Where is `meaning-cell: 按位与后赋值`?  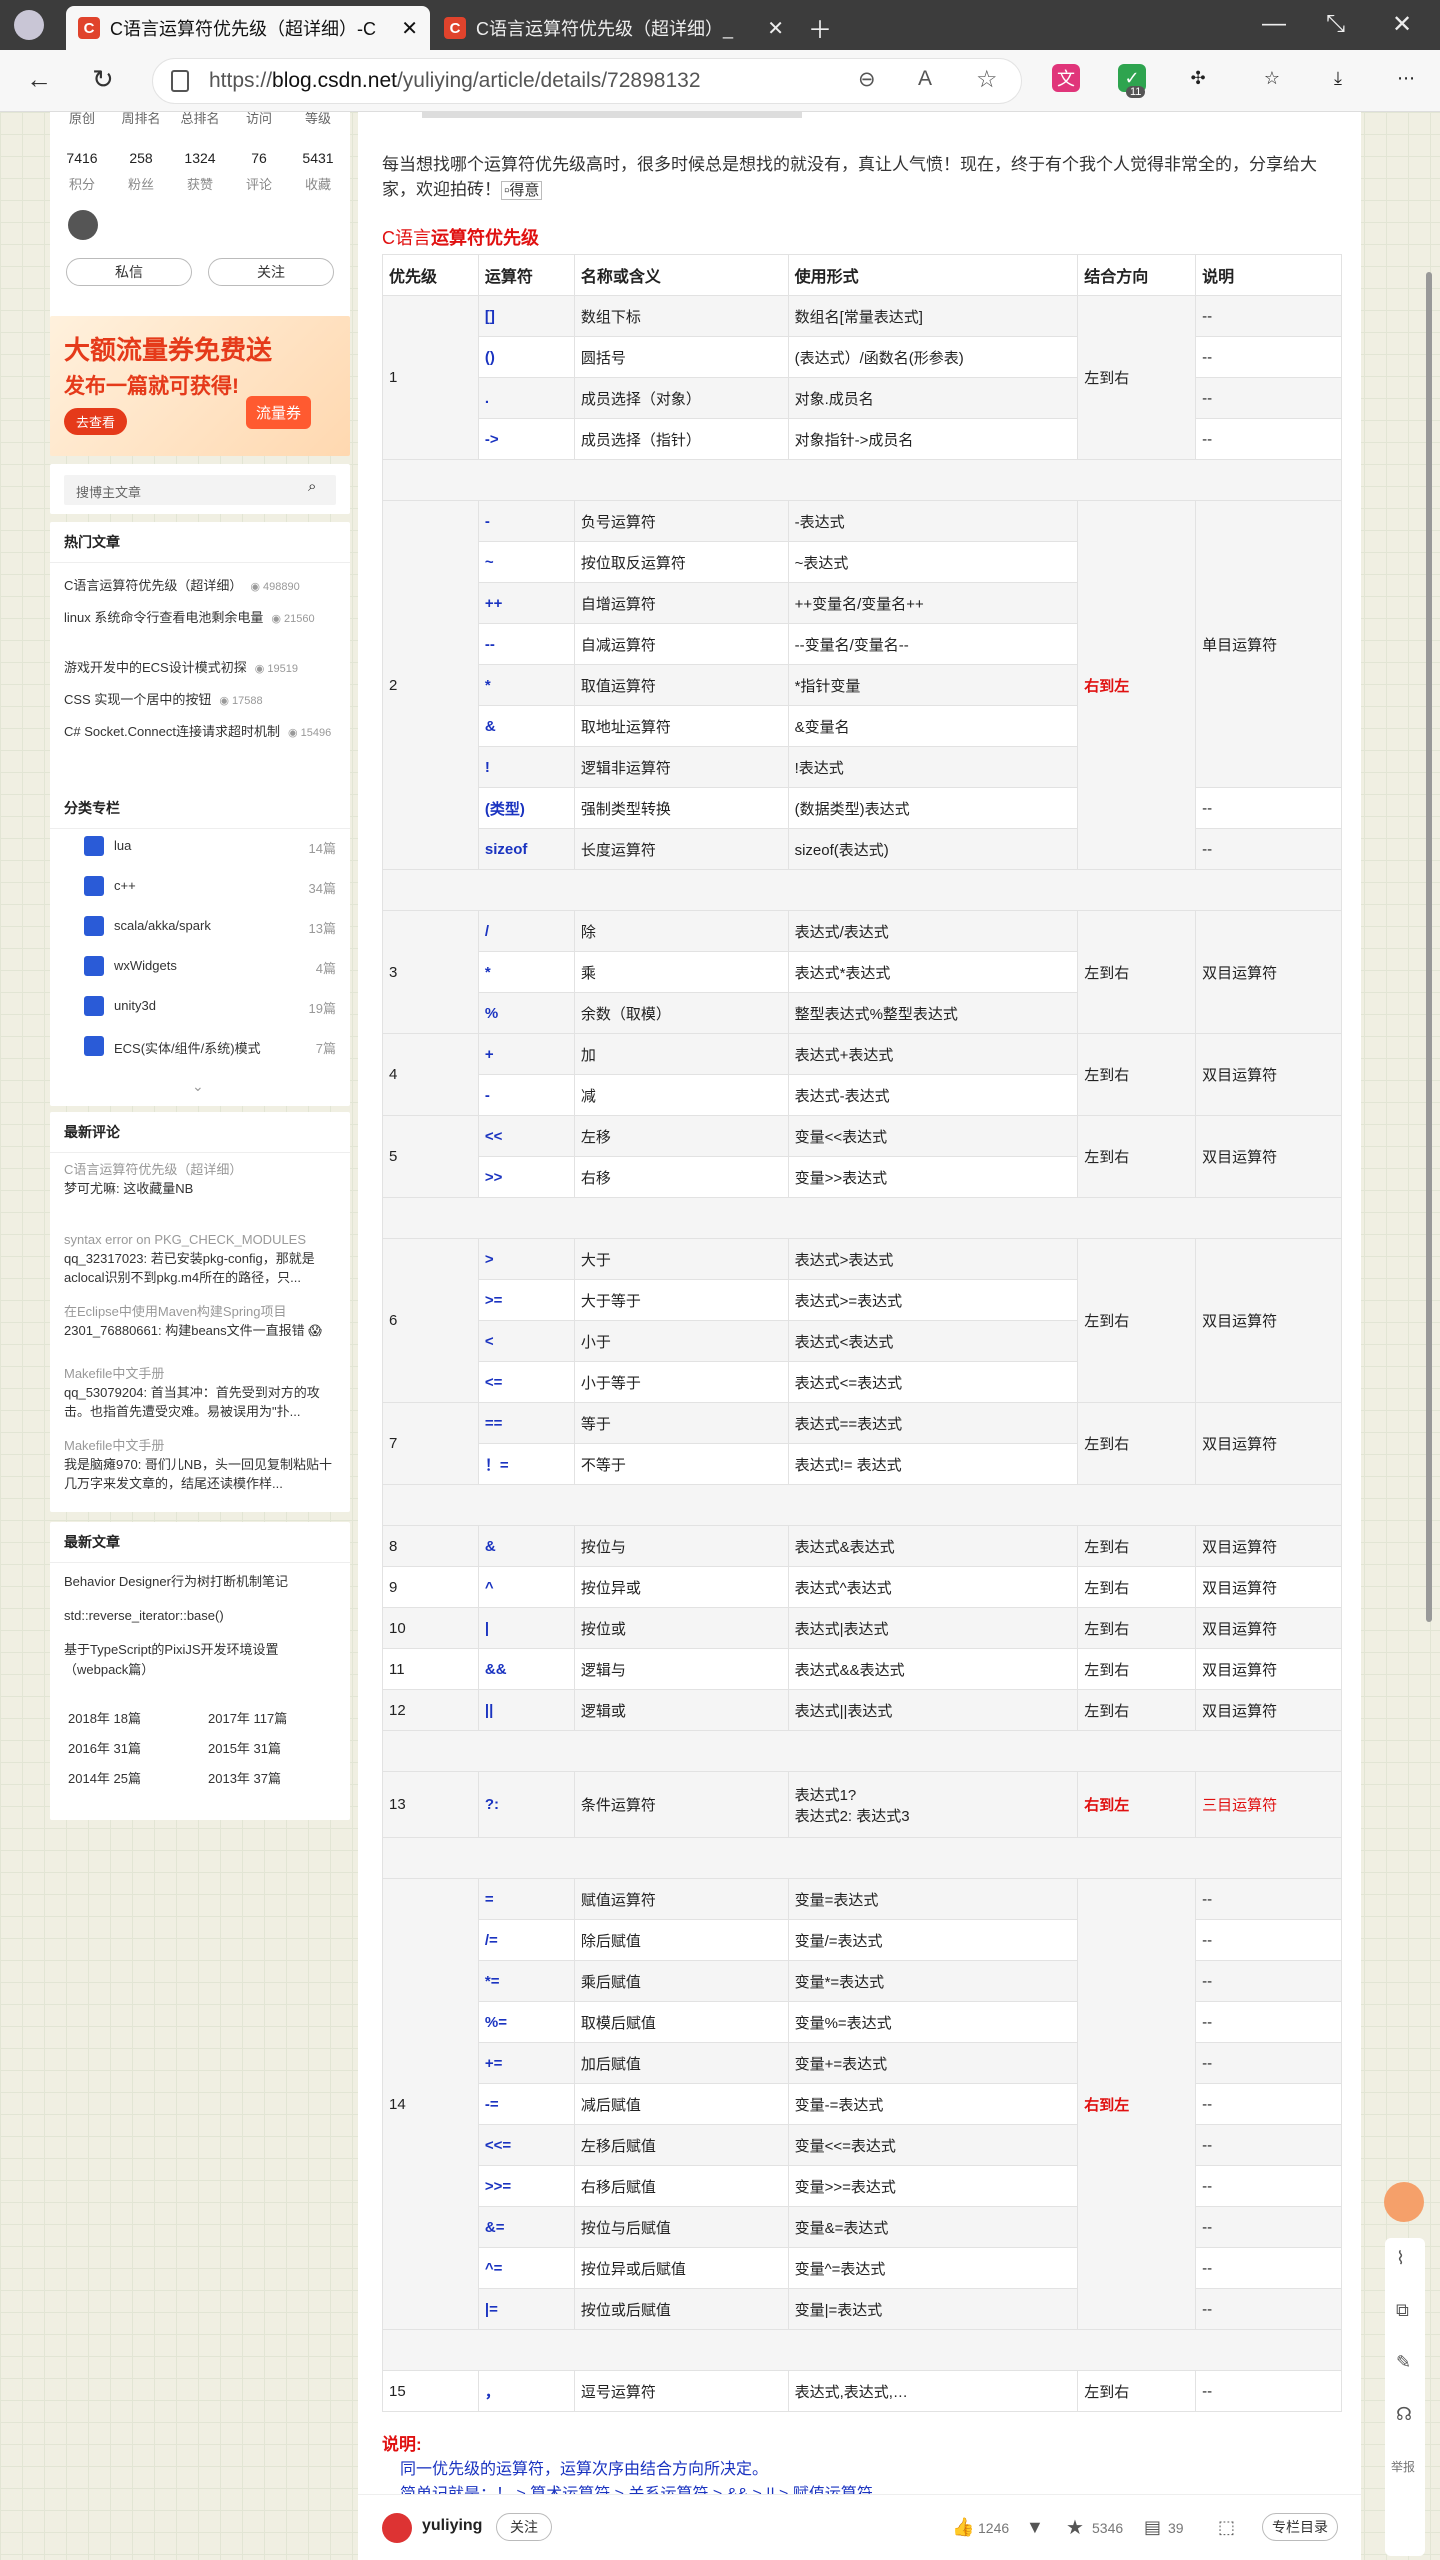
meaning-cell: 按位与后赋值 is located at coordinates (681, 2227).